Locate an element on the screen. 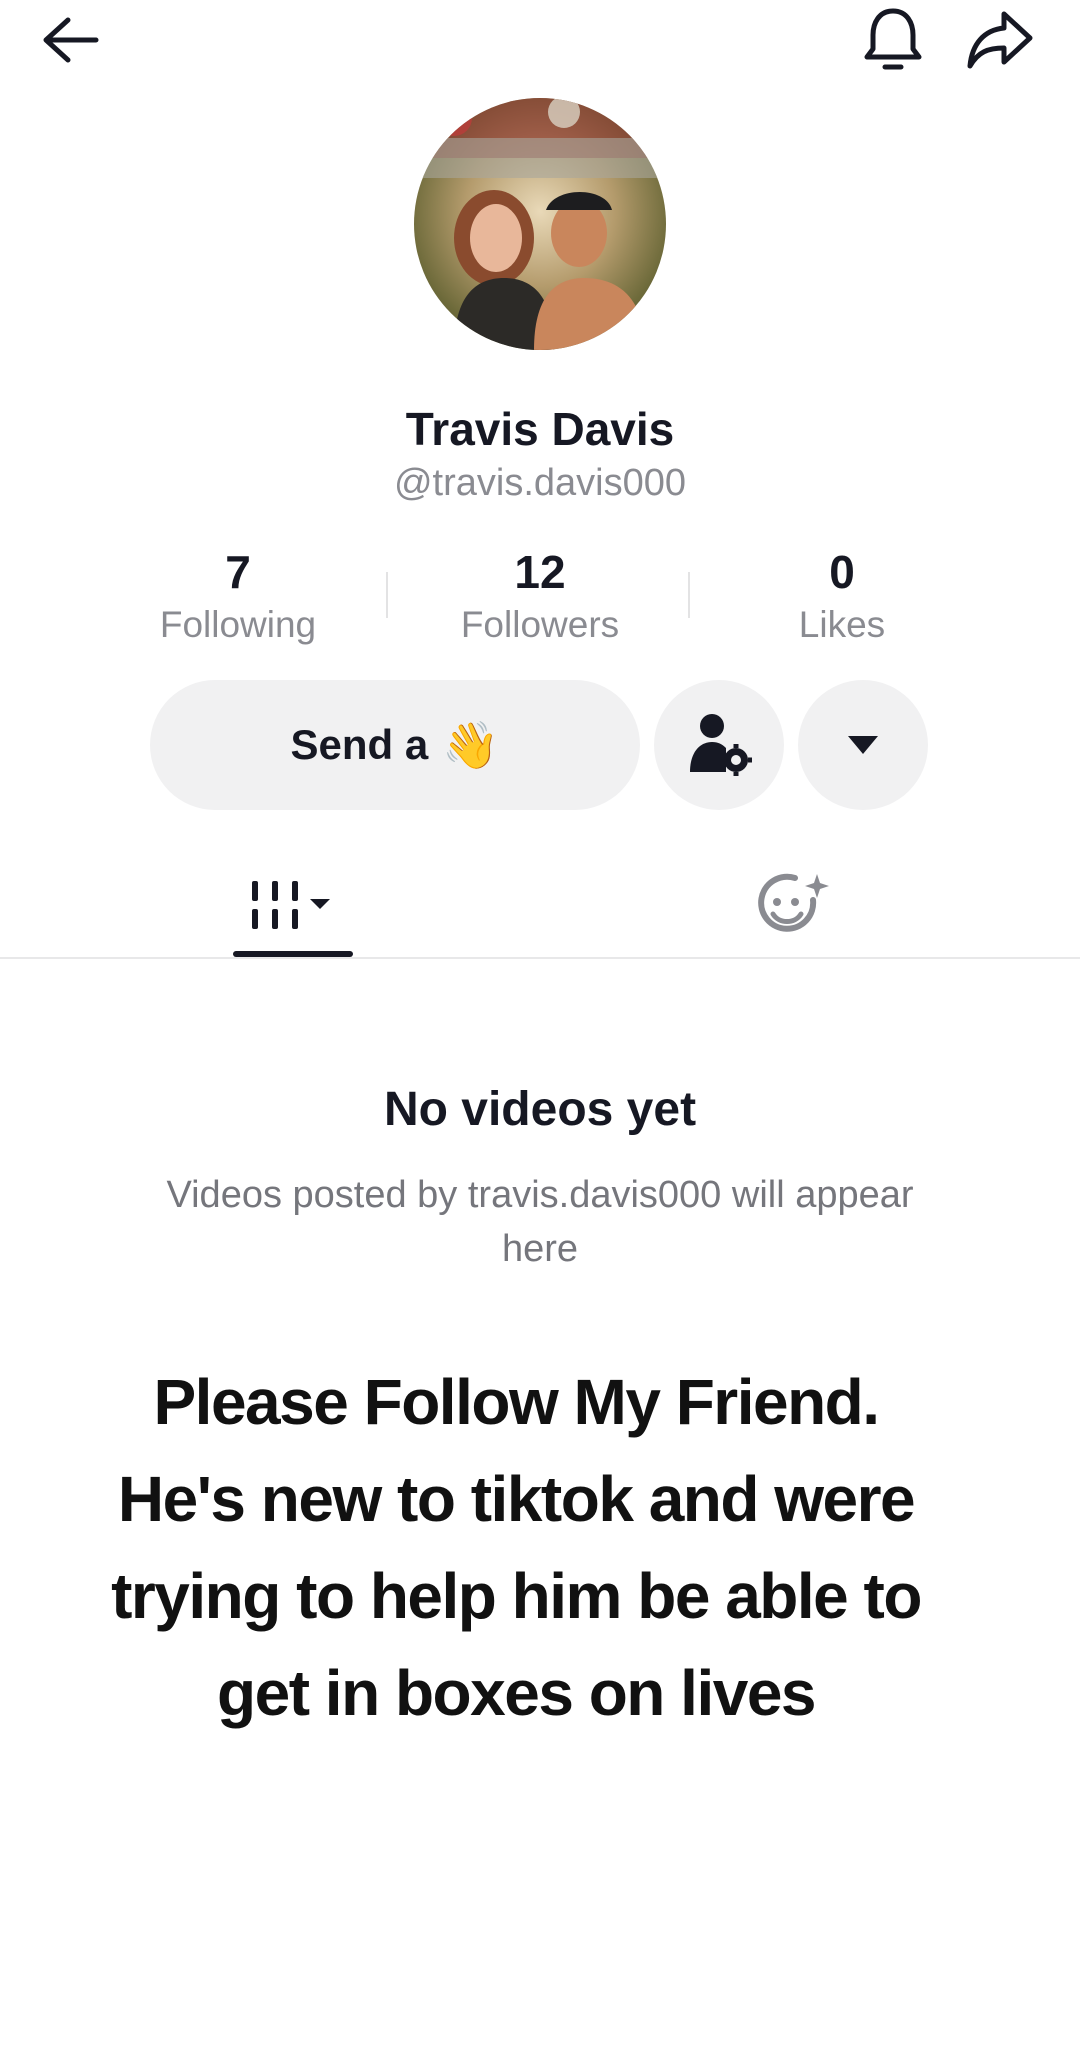 The height and width of the screenshot is (2072, 1080). caption-line: He's new to tiktok and were is located at coordinates (516, 1499).